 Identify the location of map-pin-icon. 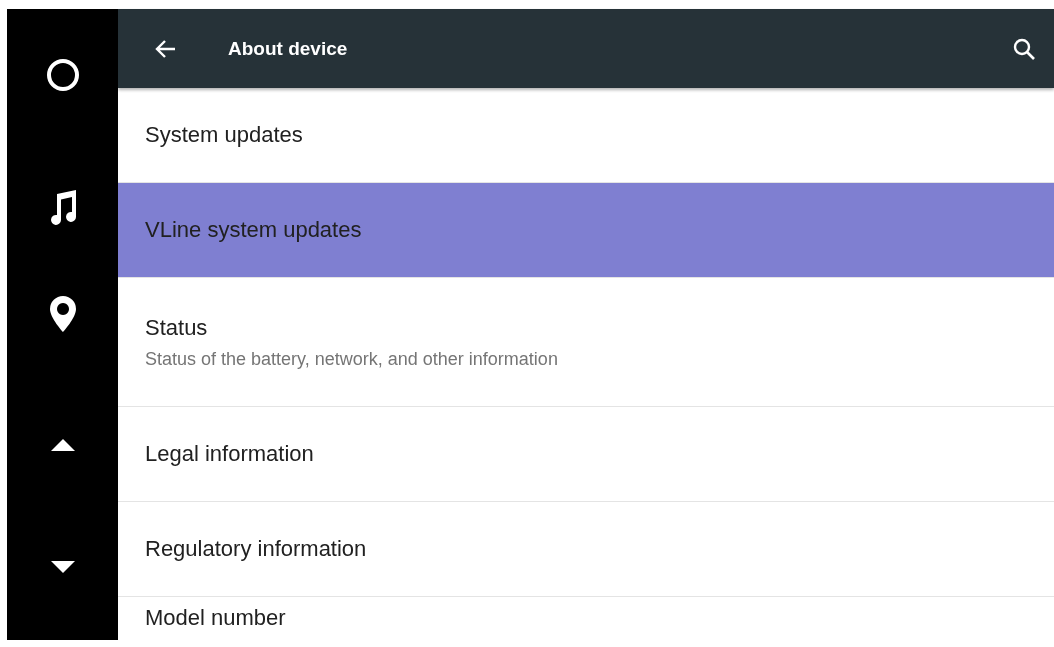
(62, 314).